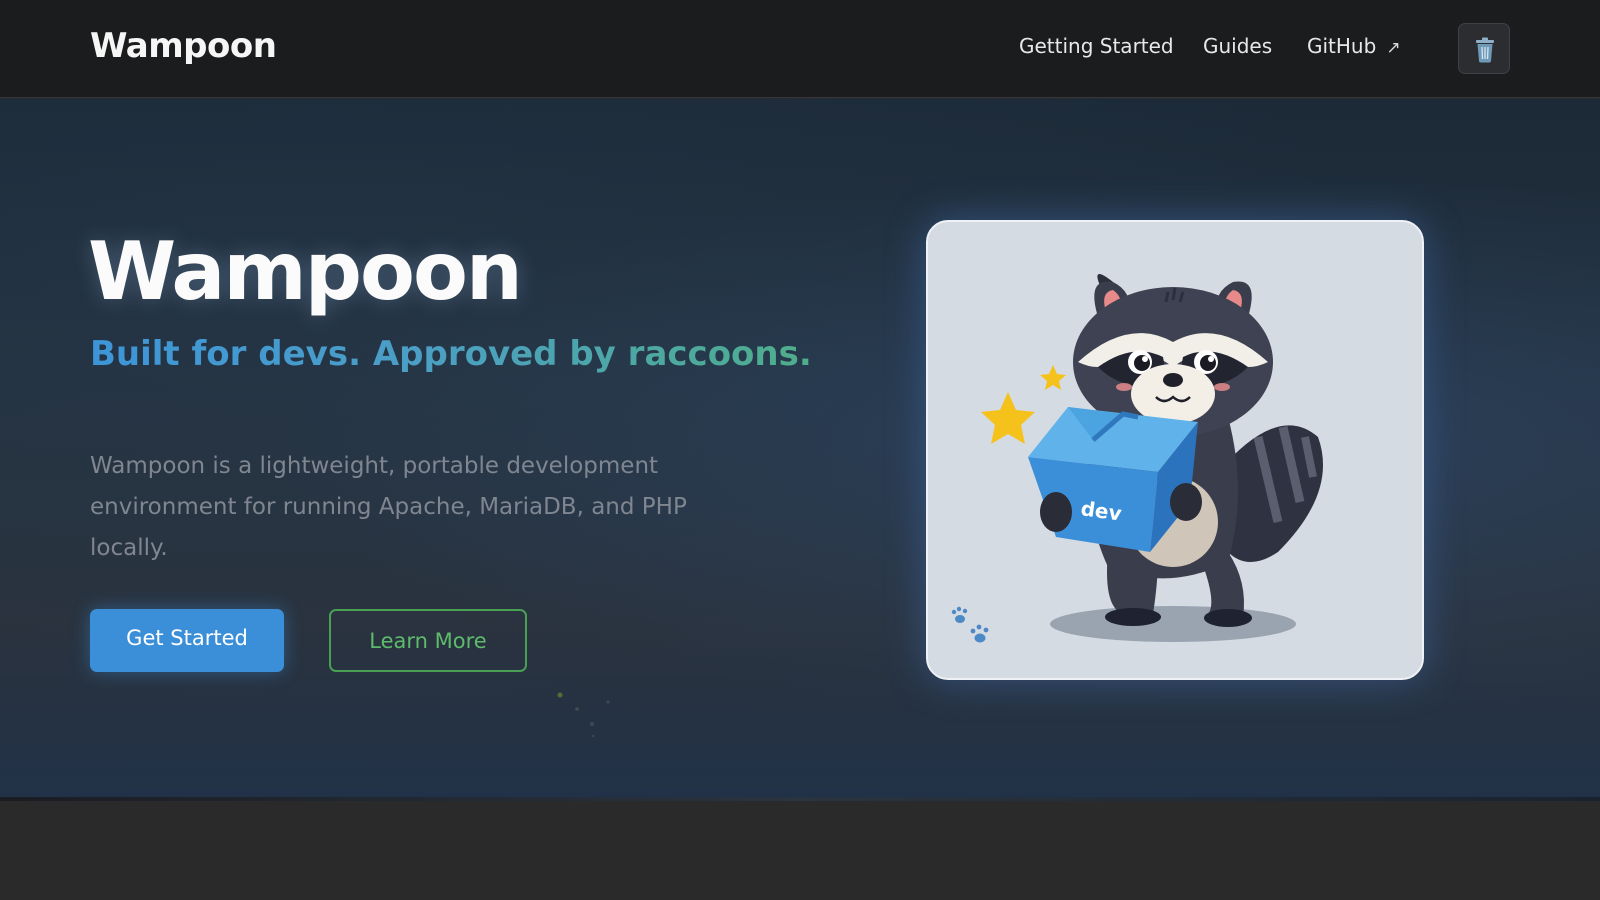 This screenshot has height=900, width=1600. Describe the element at coordinates (305, 271) in the screenshot. I see `hero-title: Wampoon` at that location.